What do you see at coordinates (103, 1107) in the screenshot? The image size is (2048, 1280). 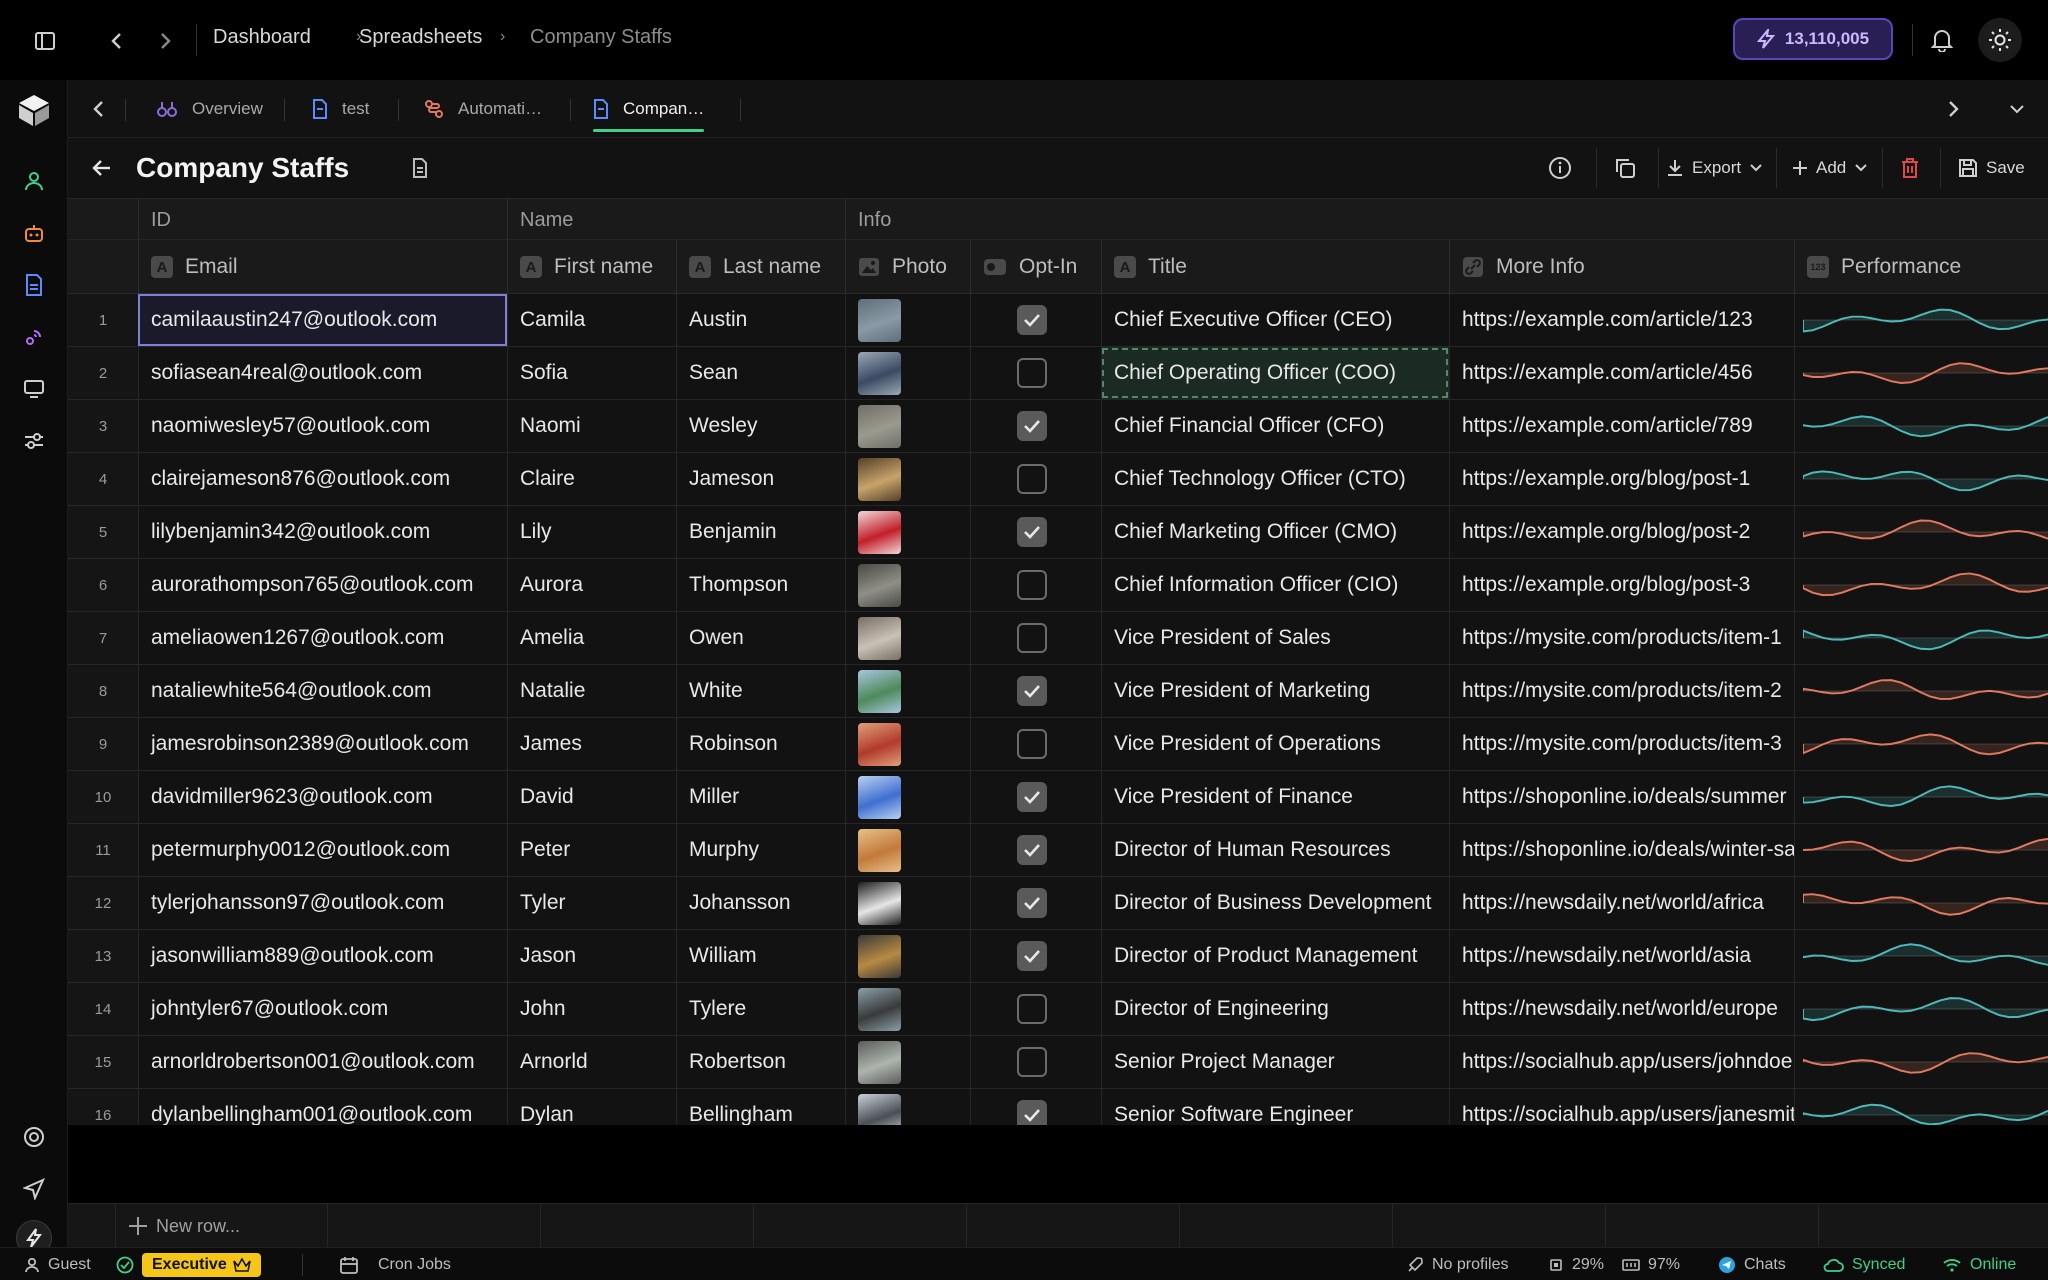 I see `row-number: 16` at bounding box center [103, 1107].